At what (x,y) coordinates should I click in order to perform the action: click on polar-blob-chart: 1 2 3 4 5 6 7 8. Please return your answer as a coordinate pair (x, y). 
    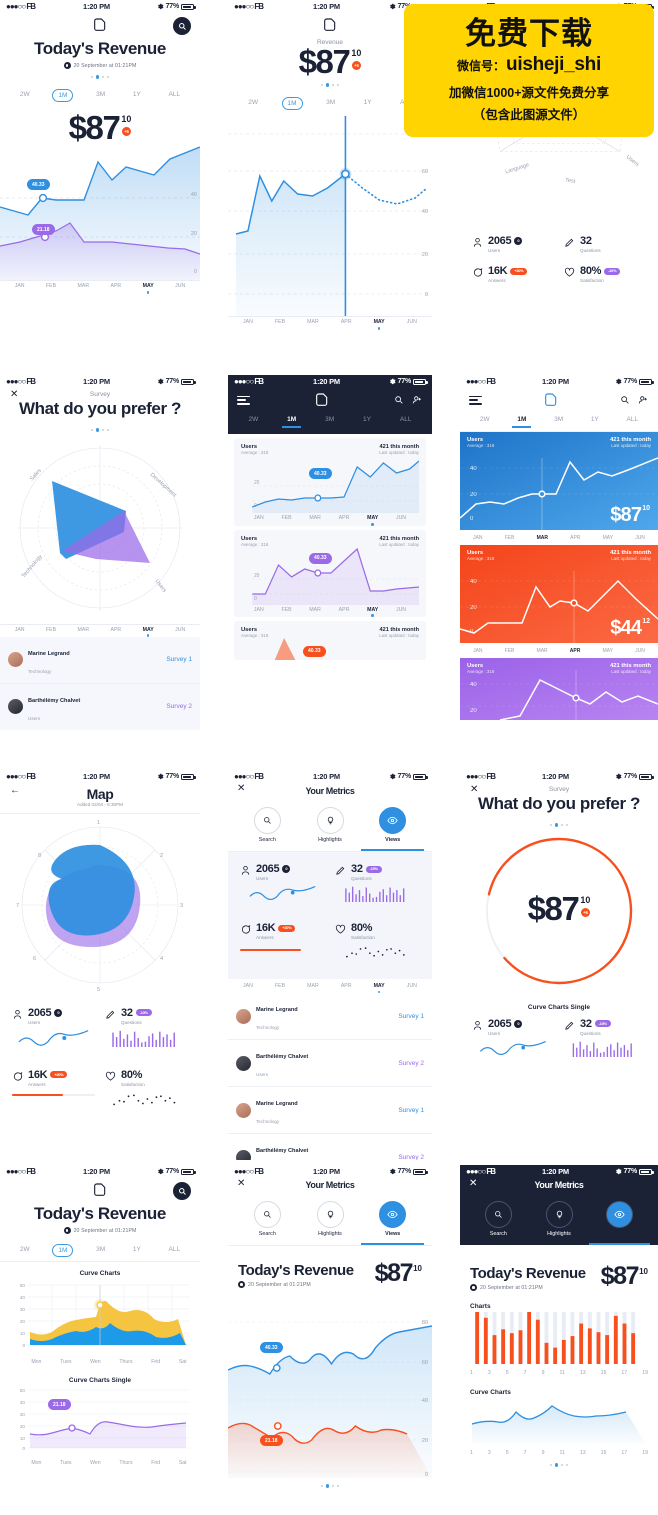
    Looking at the image, I should click on (100, 905).